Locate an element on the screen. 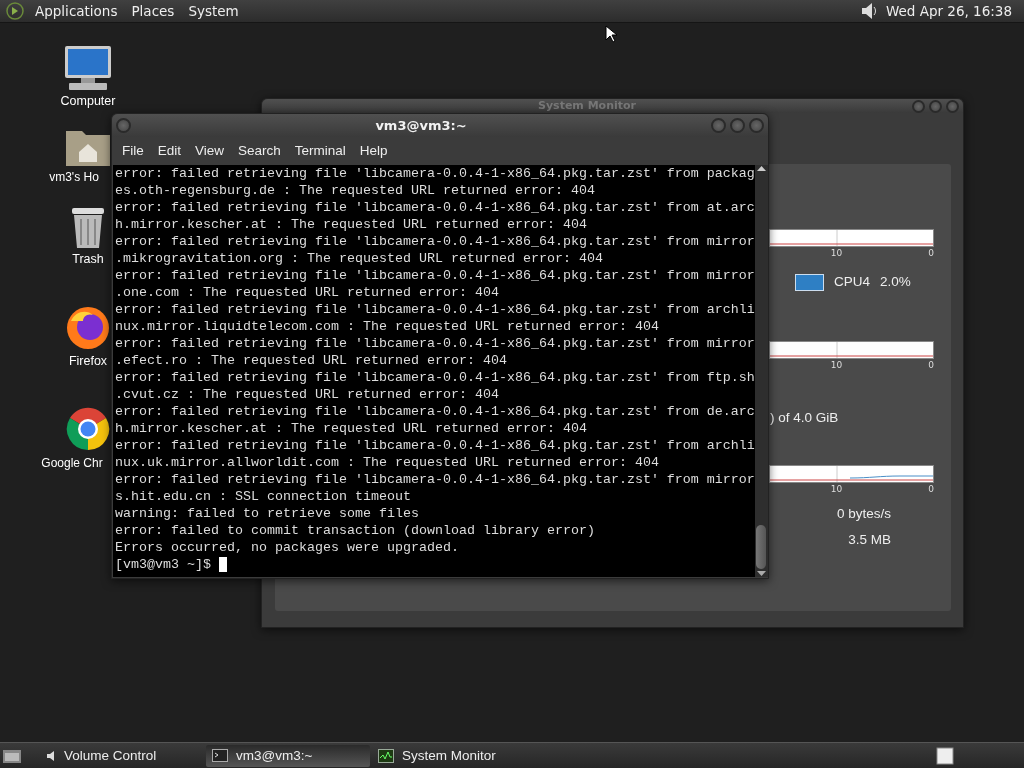 The height and width of the screenshot is (768, 1024). memory-usage-text: ) of 4.0 GiB is located at coordinates (804, 418).